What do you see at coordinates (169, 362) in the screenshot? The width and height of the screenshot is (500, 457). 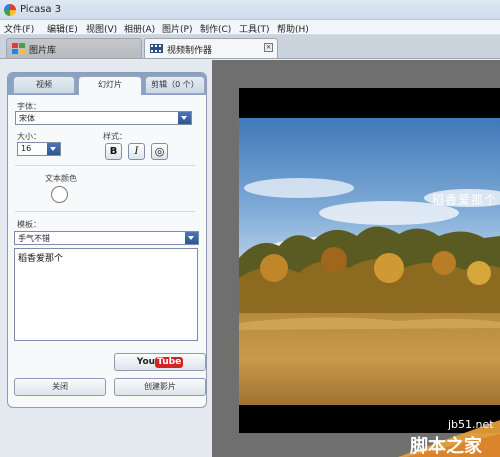 I see `youtube-logo-tube: Tube` at bounding box center [169, 362].